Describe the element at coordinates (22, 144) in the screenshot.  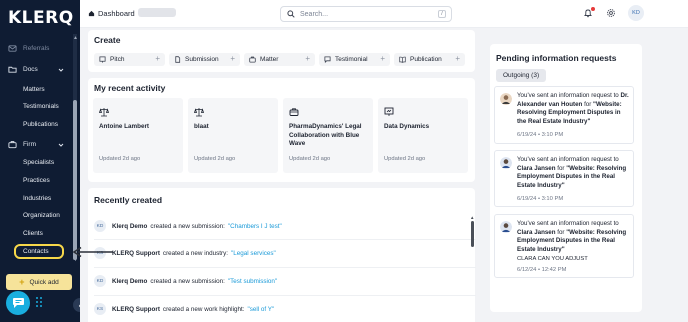
I see `sidebar-item-firm: Firm` at that location.